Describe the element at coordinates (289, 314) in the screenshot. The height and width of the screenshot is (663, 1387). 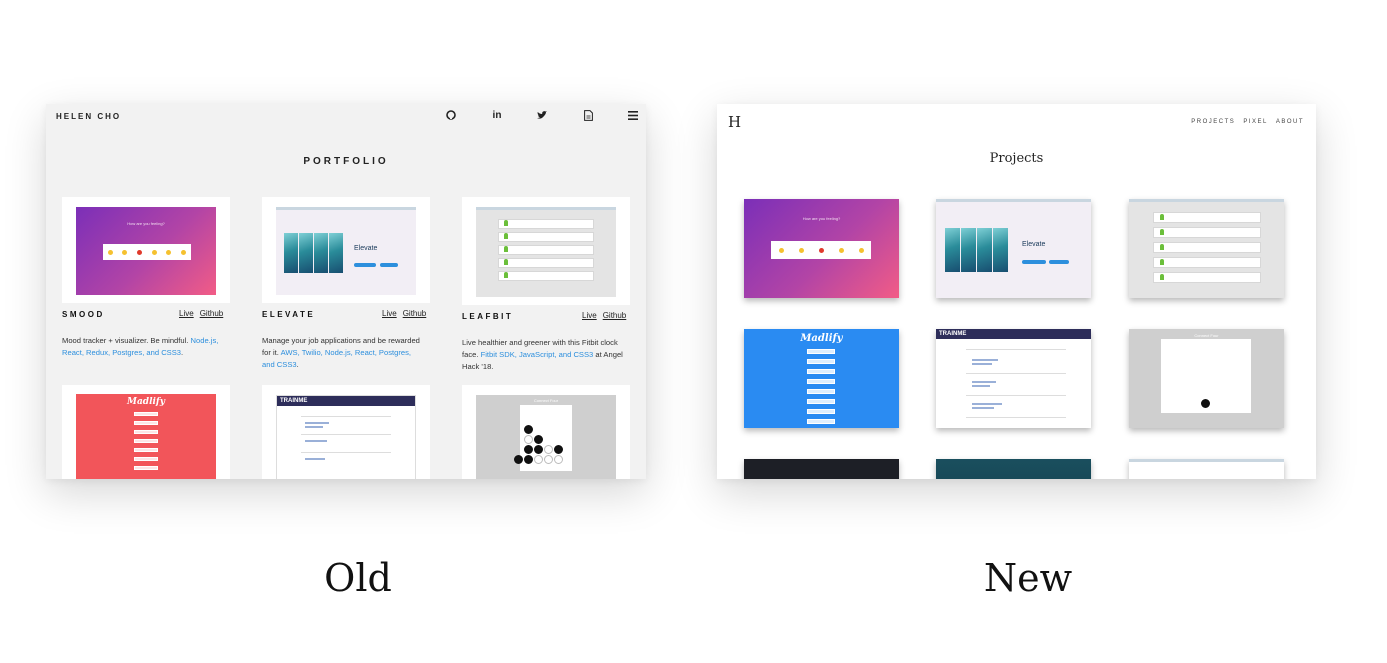
I see `project-name: ELEVATE` at that location.